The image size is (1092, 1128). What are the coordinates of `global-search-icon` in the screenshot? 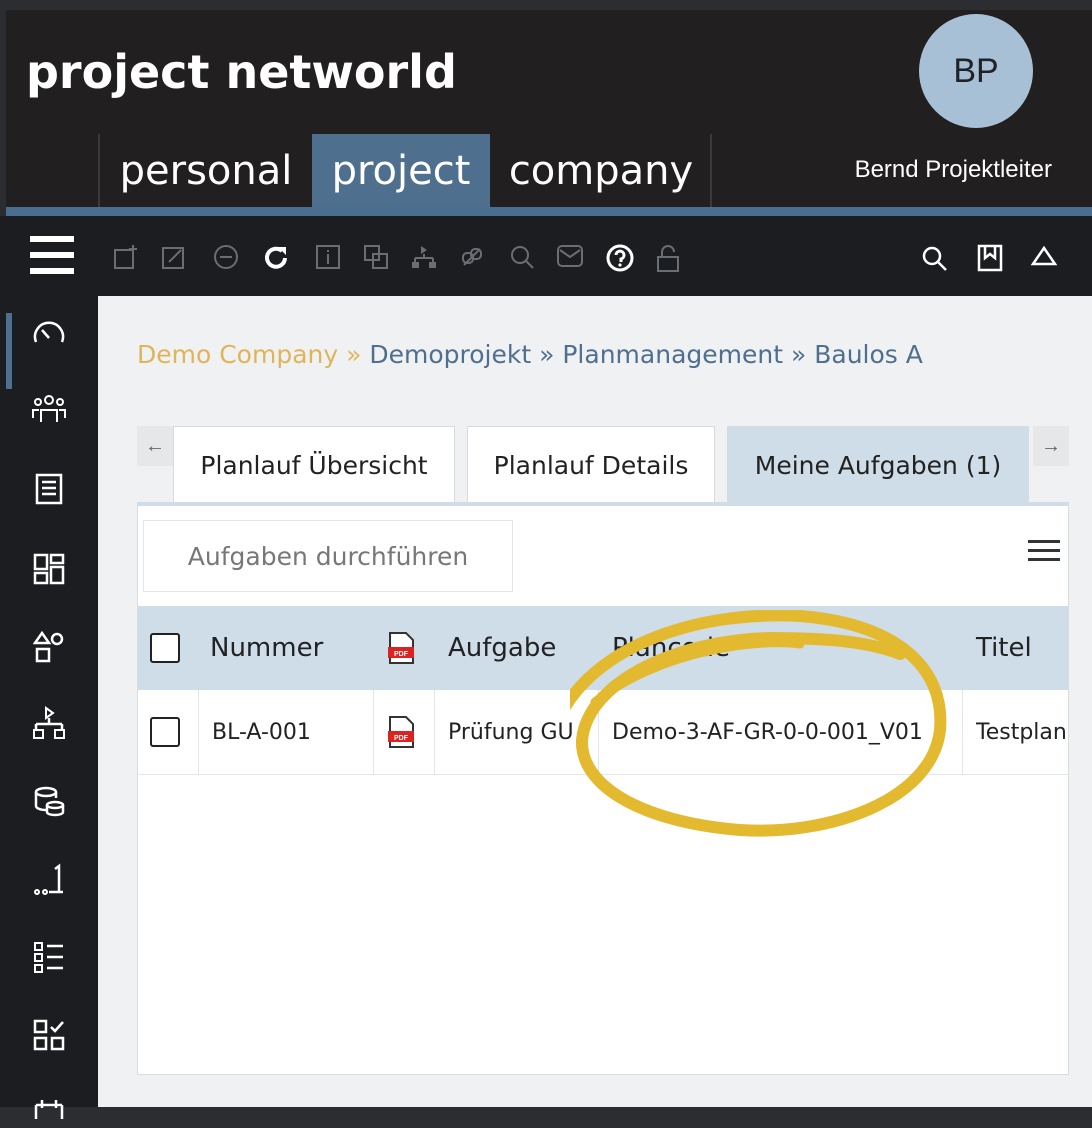 It's located at (934, 258).